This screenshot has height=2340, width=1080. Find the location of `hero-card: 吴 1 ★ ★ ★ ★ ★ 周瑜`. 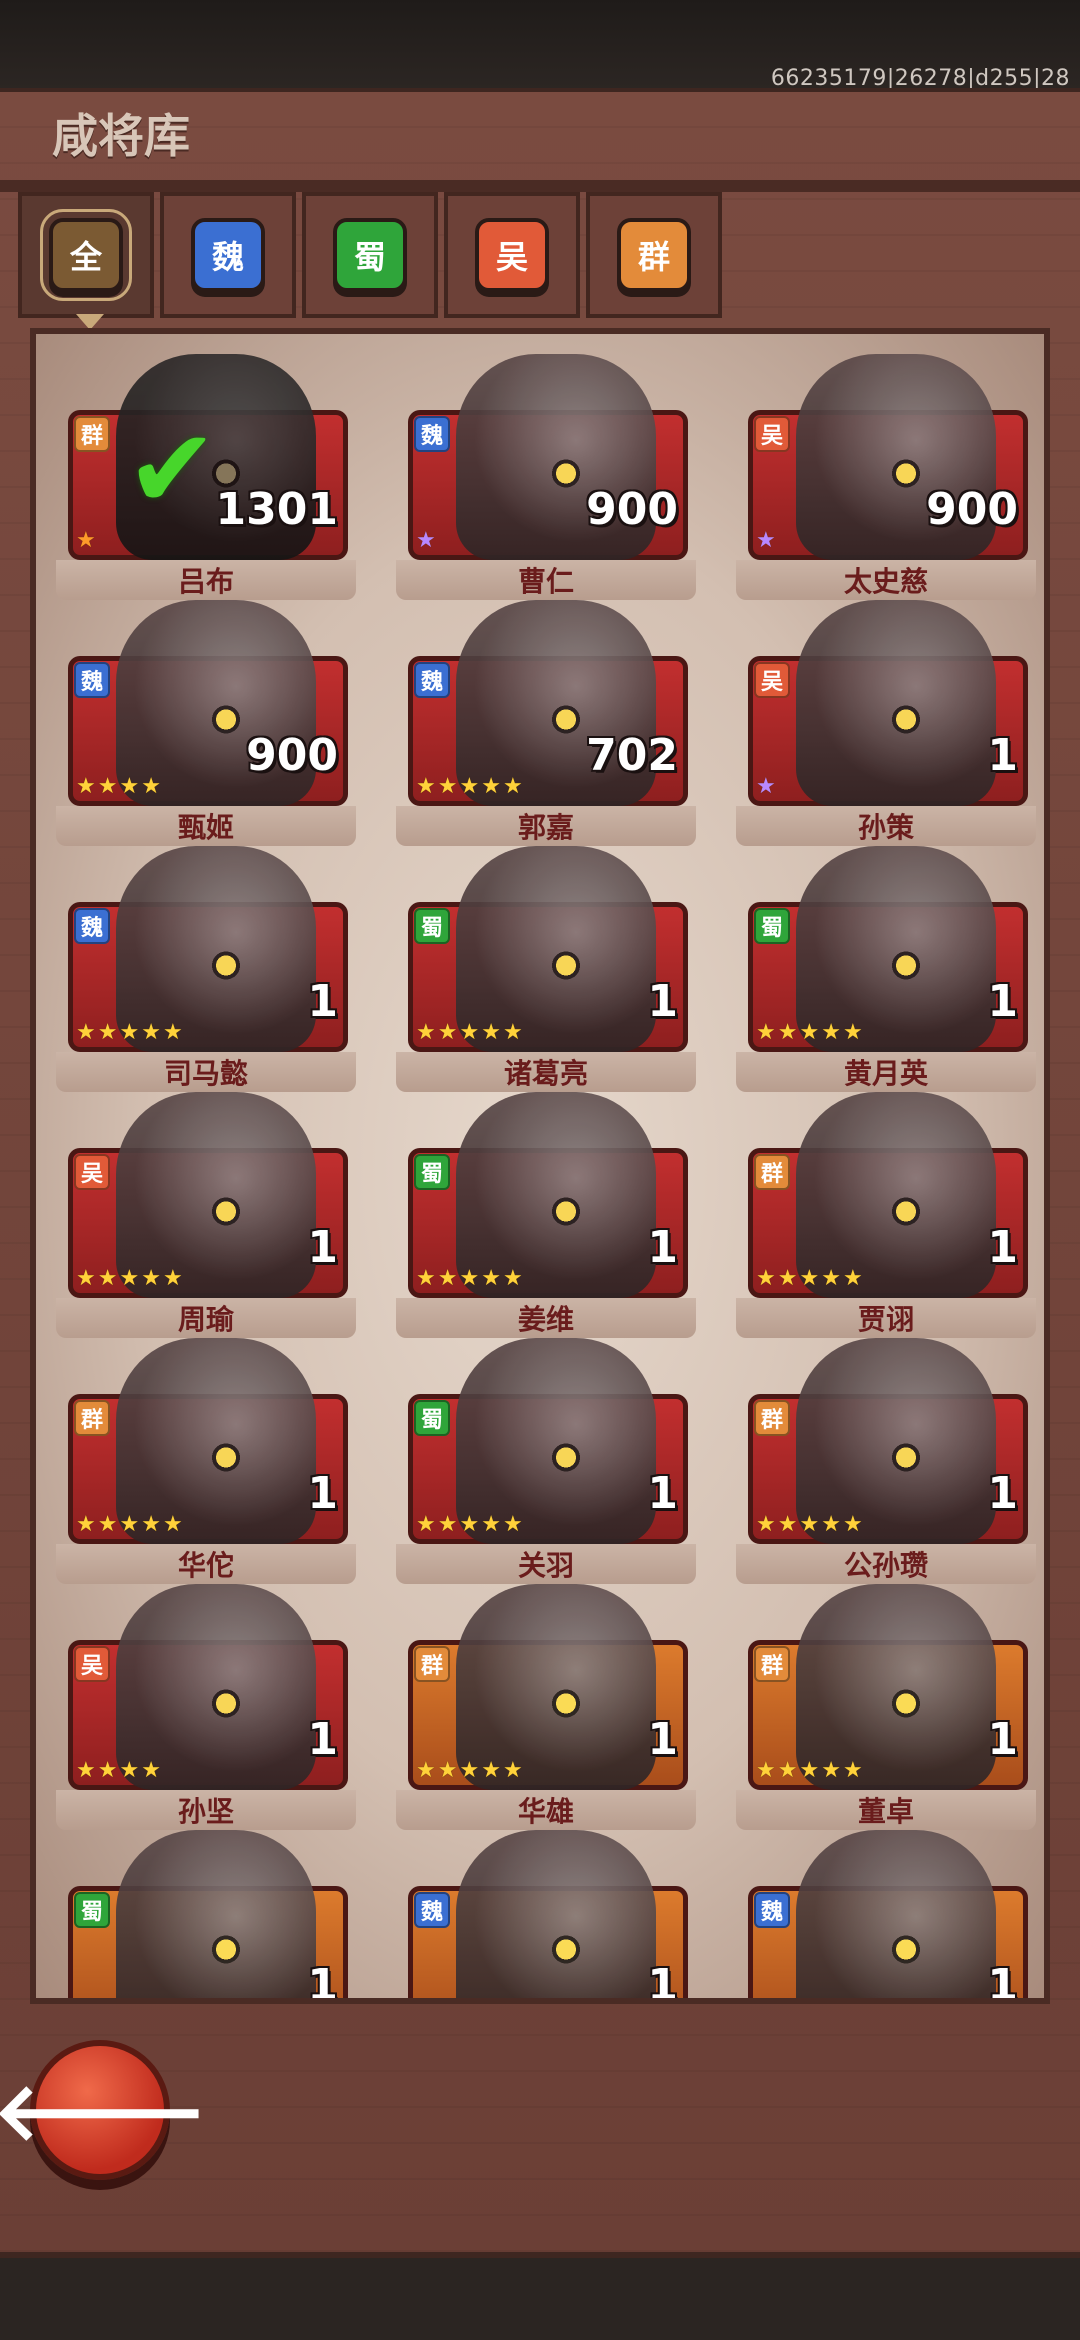

hero-card: 吴 1 ★ ★ ★ ★ ★ 周瑜 is located at coordinates (206, 1215).